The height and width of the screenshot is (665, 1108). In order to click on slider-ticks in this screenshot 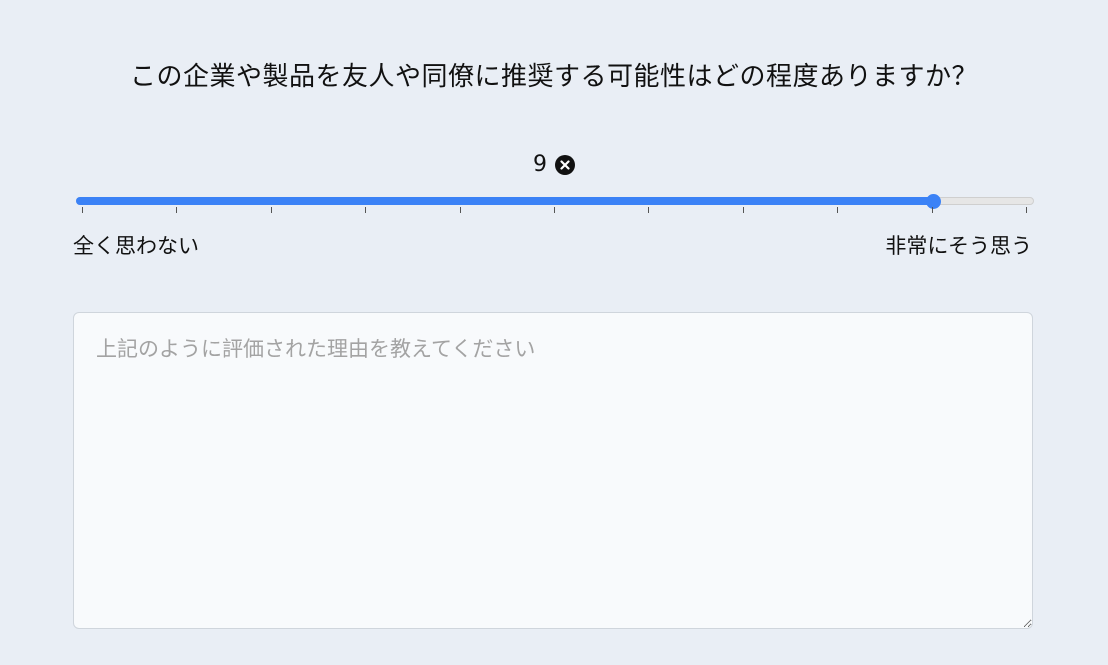, I will do `click(554, 211)`.